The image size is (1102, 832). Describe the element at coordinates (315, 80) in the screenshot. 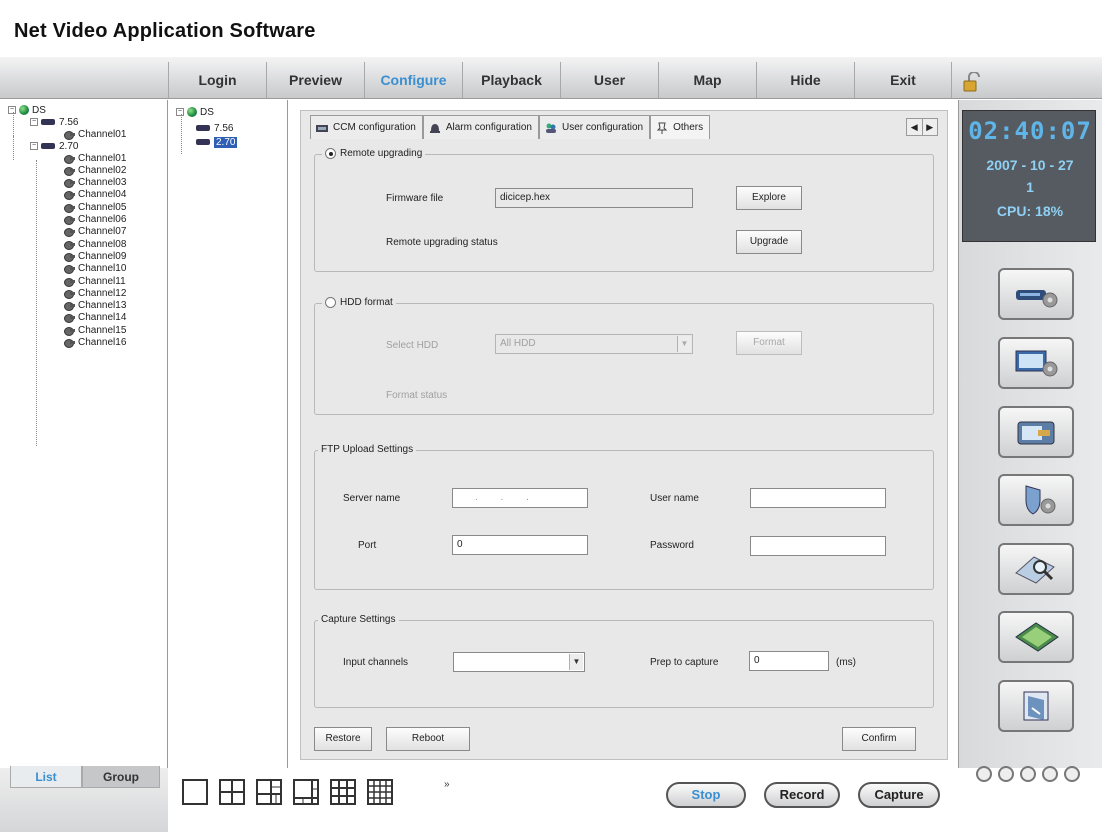

I see `menu-preview: Preview` at that location.